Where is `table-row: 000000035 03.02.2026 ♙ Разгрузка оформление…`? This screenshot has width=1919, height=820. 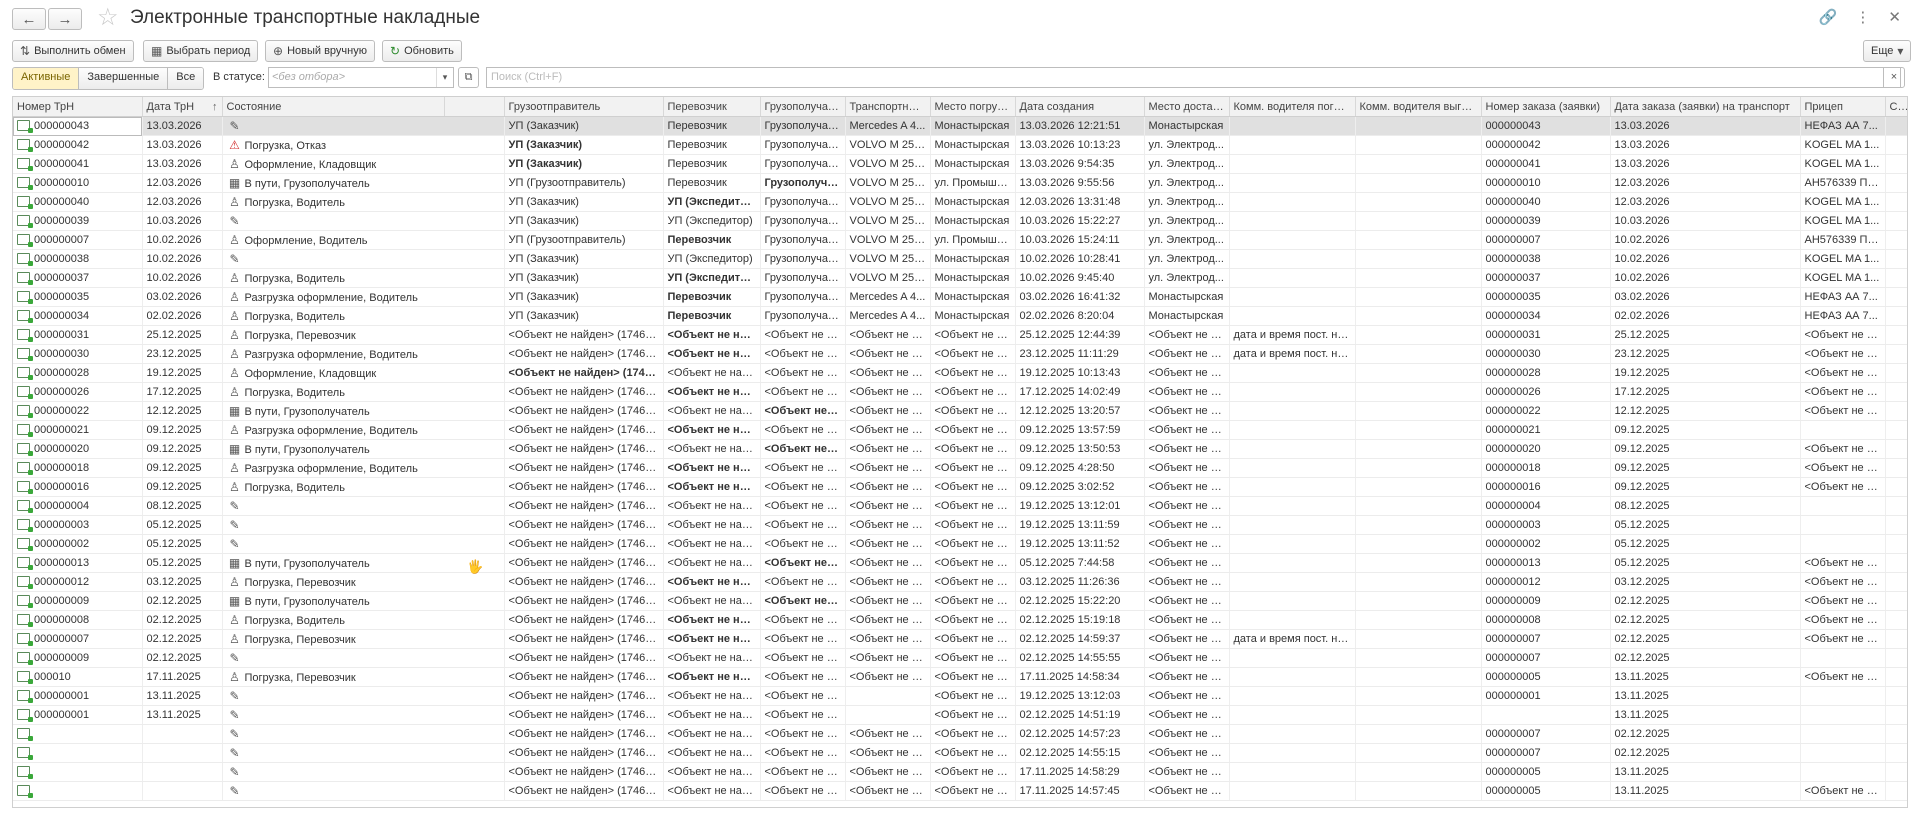 table-row: 000000035 03.02.2026 ♙ Разгрузка оформление… is located at coordinates (960, 297).